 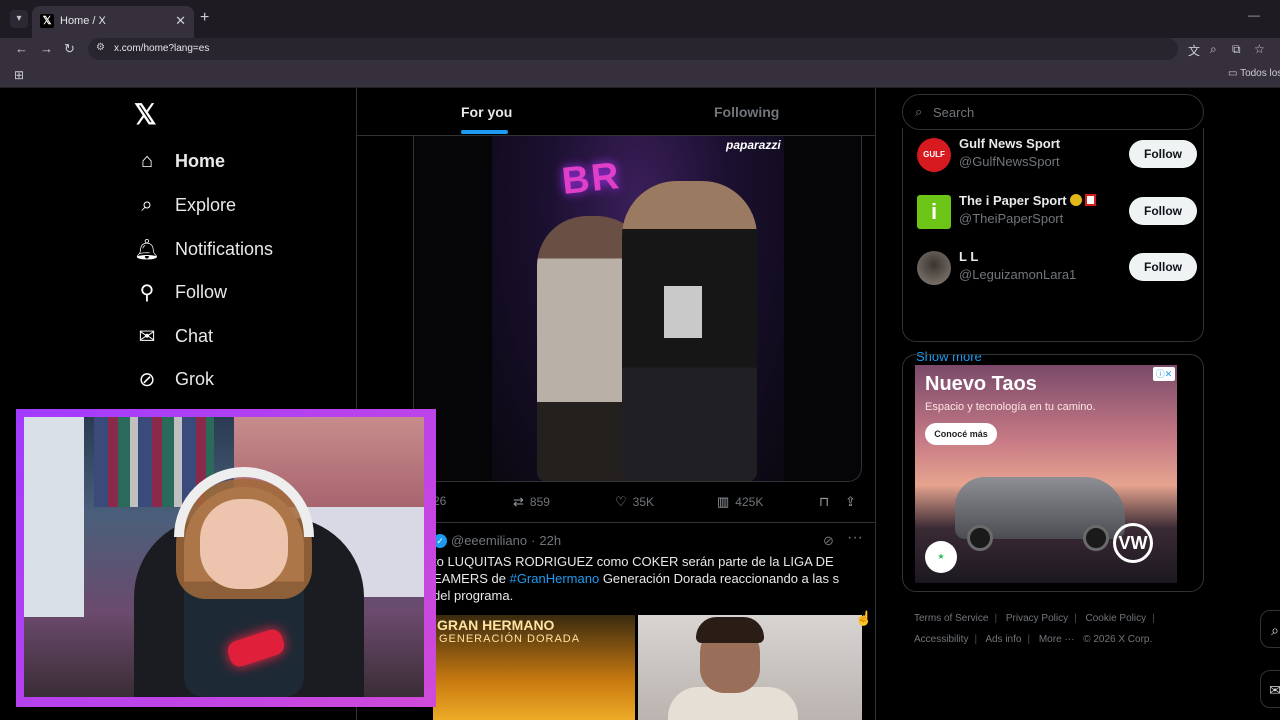 What do you see at coordinates (1236, 49) in the screenshot?
I see `install-app-icon: ⧉` at bounding box center [1236, 49].